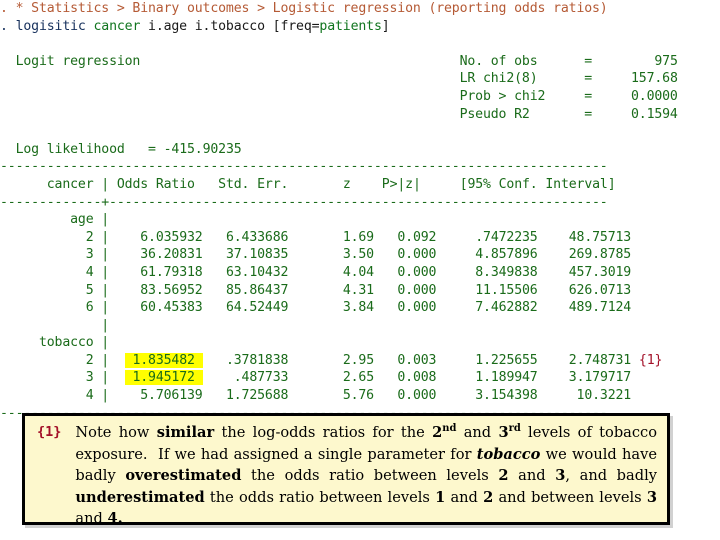  Describe the element at coordinates (350, 26) in the screenshot. I see `command-weight-var: patients` at that location.